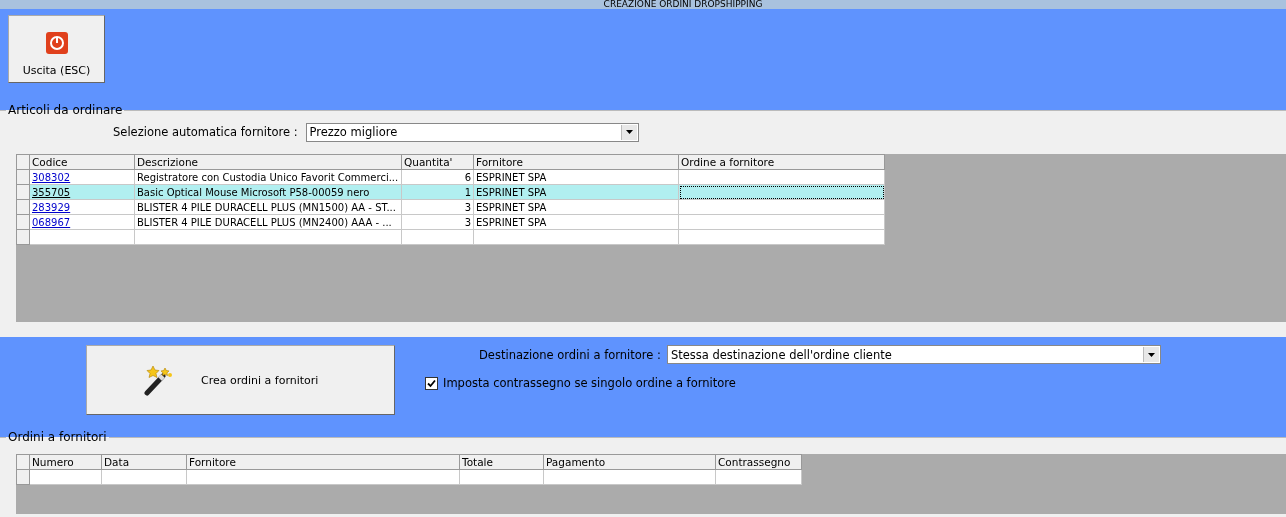 This screenshot has width=1286, height=517. What do you see at coordinates (437, 177) in the screenshot?
I see `table-cell: 6` at bounding box center [437, 177].